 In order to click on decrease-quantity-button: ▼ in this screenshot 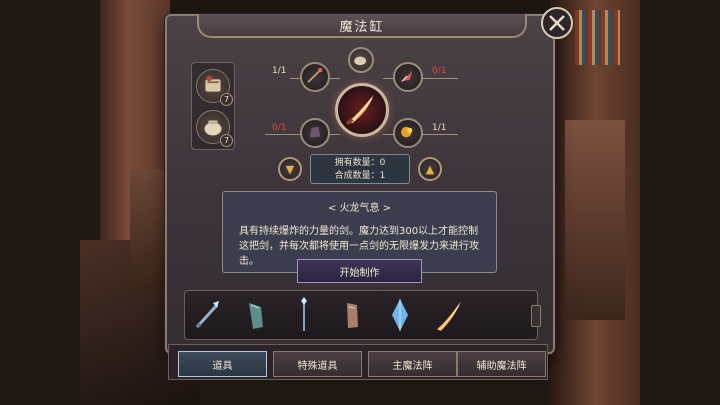, I will do `click(290, 169)`.